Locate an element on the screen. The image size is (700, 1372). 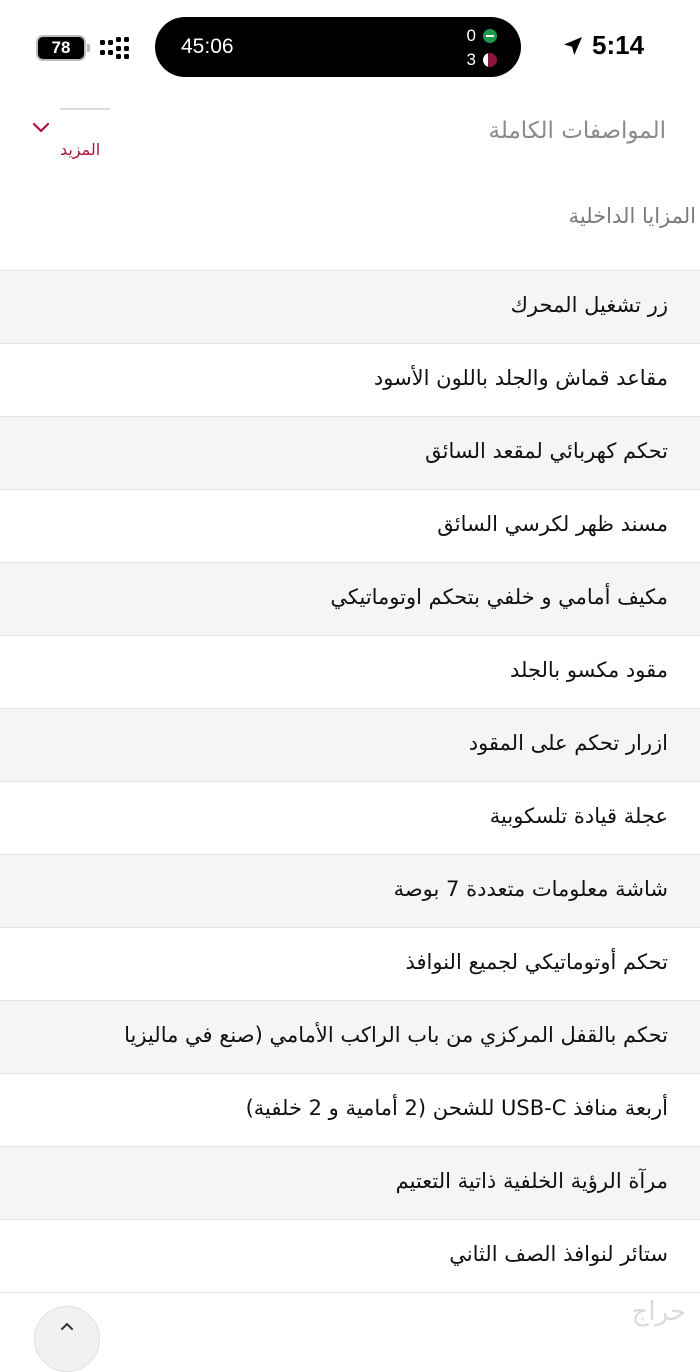
team1-flag-icon is located at coordinates (490, 36).